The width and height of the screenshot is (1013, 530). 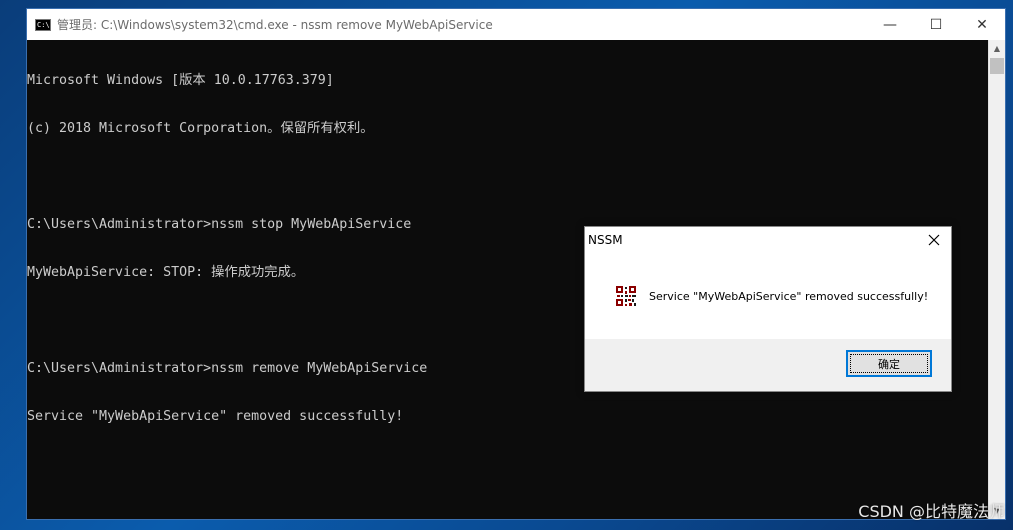 What do you see at coordinates (768, 365) in the screenshot?
I see `dialog-footer: 确定` at bounding box center [768, 365].